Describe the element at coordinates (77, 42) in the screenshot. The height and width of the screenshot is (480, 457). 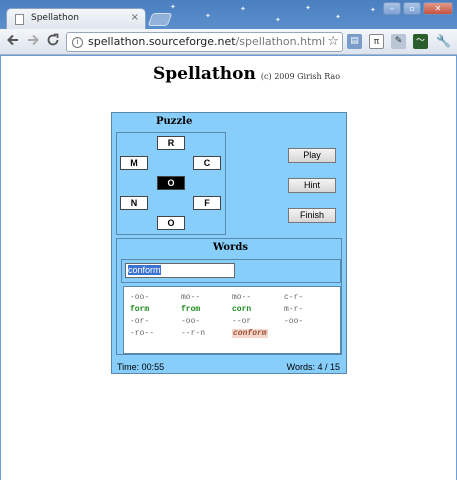
I see `site-info-icon: i` at that location.